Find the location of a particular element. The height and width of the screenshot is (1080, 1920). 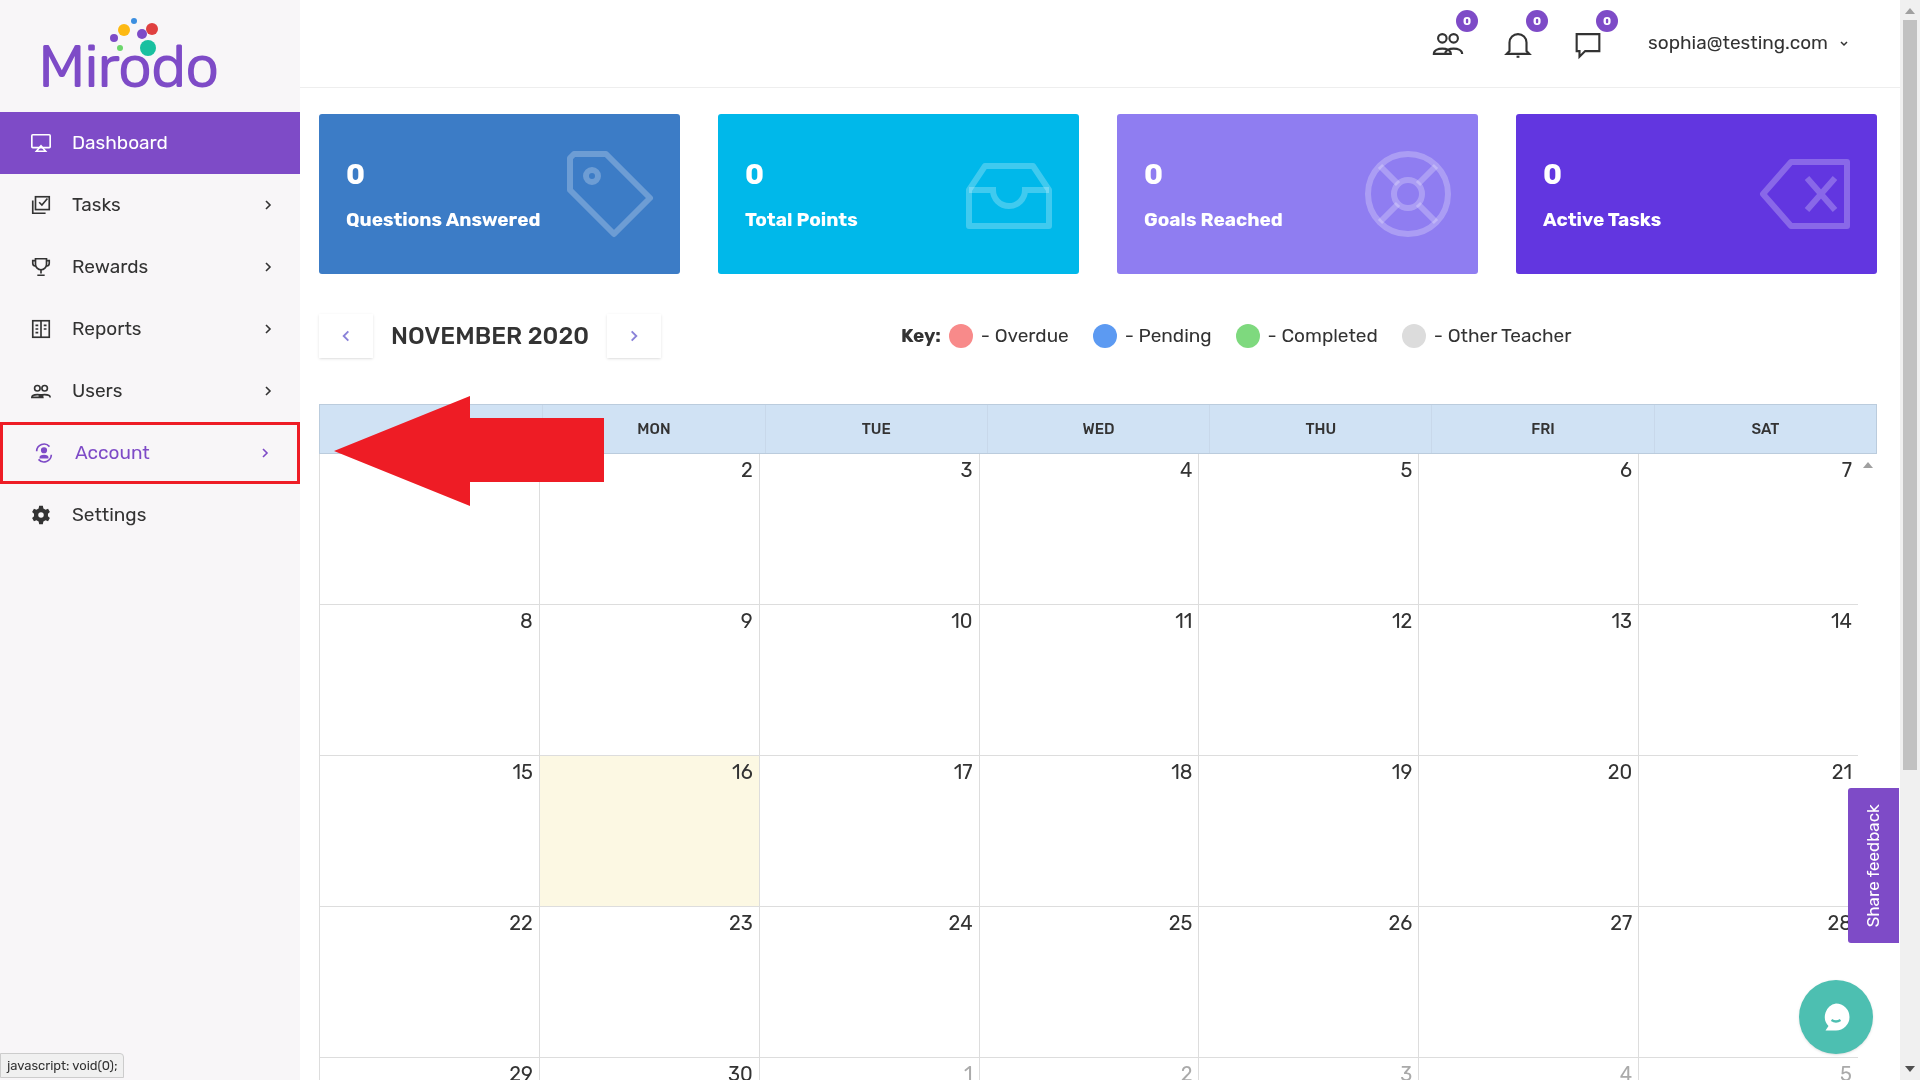

stat-label: Questions Answered is located at coordinates (443, 219).